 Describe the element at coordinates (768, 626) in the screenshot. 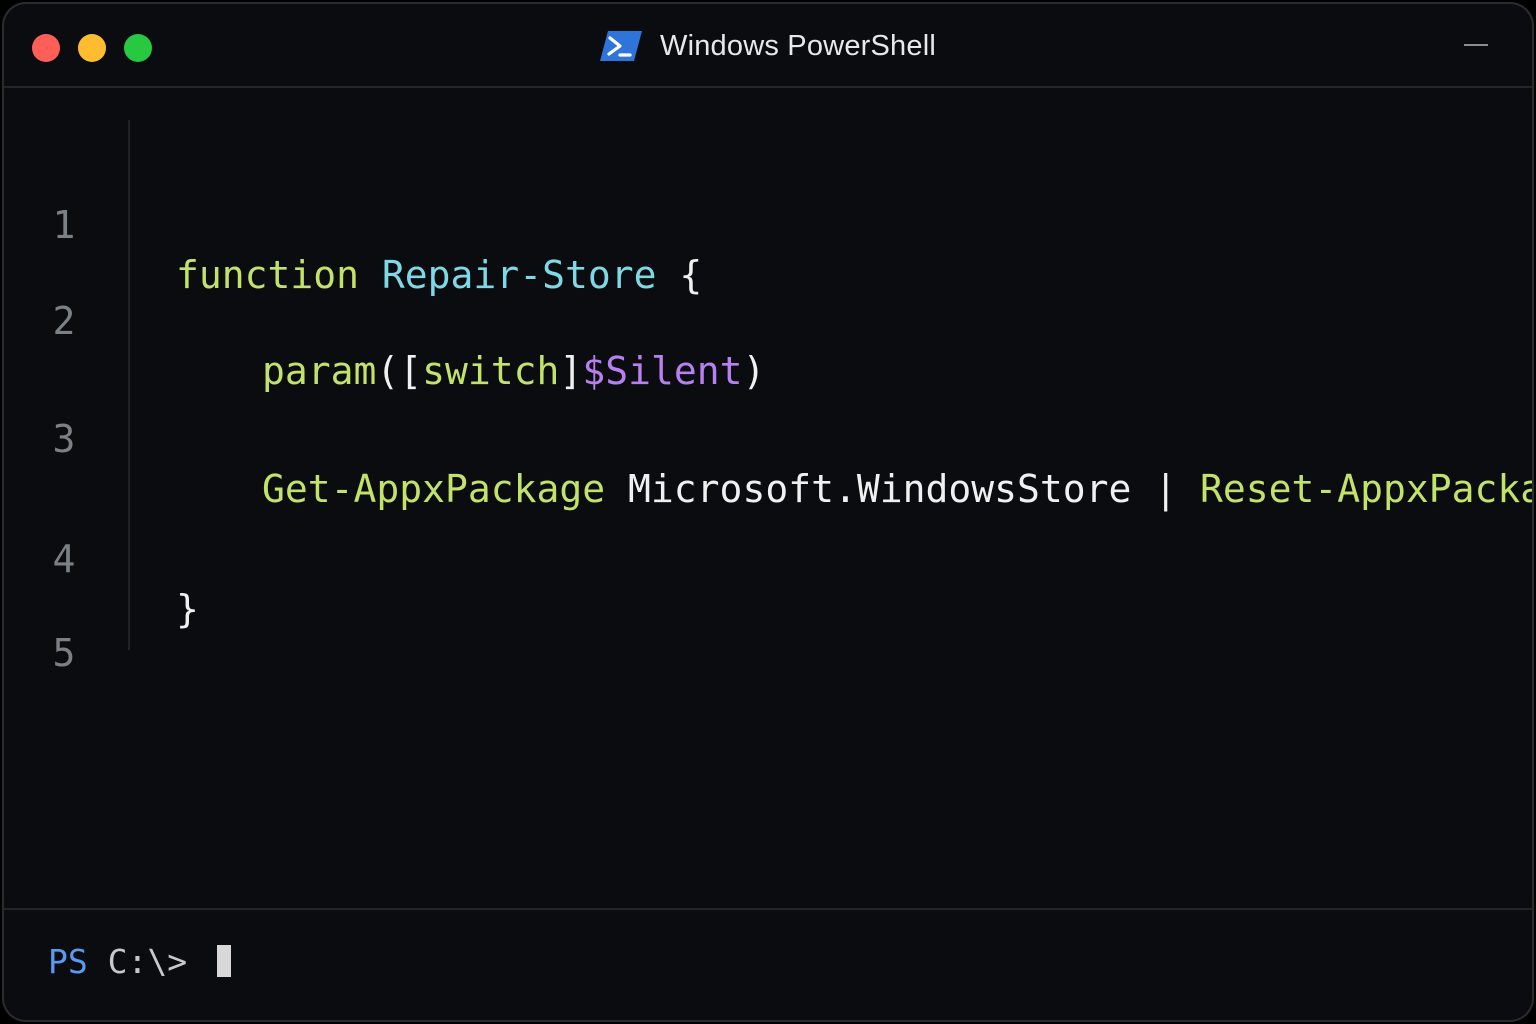

I see `code-line: 5` at that location.